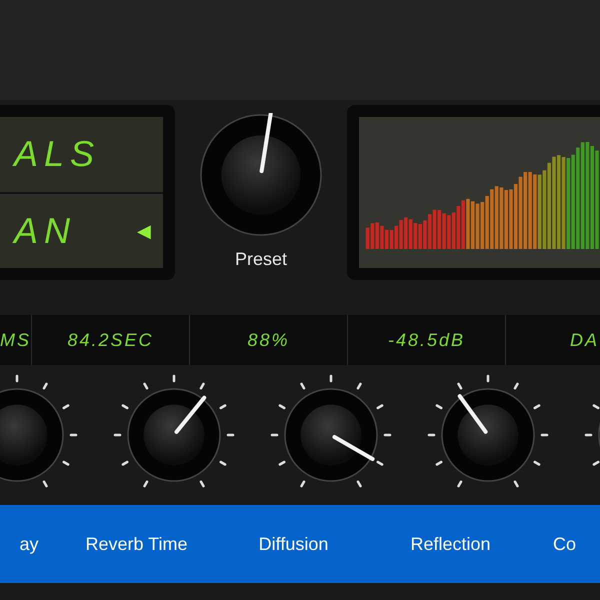 The height and width of the screenshot is (600, 600). Describe the element at coordinates (110, 340) in the screenshot. I see `readout-value: 84.2SEC` at that location.